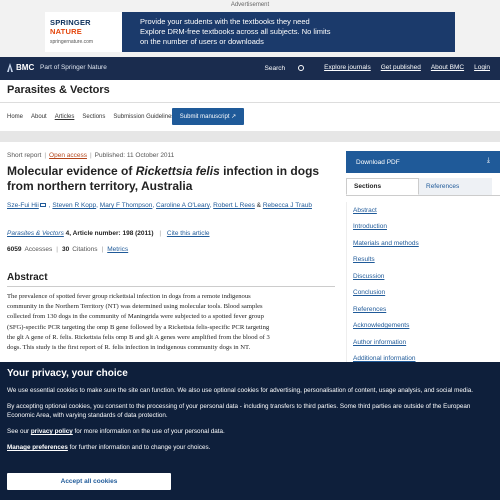 The width and height of the screenshot is (500, 500). I want to click on cite-this-article-link: Cite this article, so click(188, 233).